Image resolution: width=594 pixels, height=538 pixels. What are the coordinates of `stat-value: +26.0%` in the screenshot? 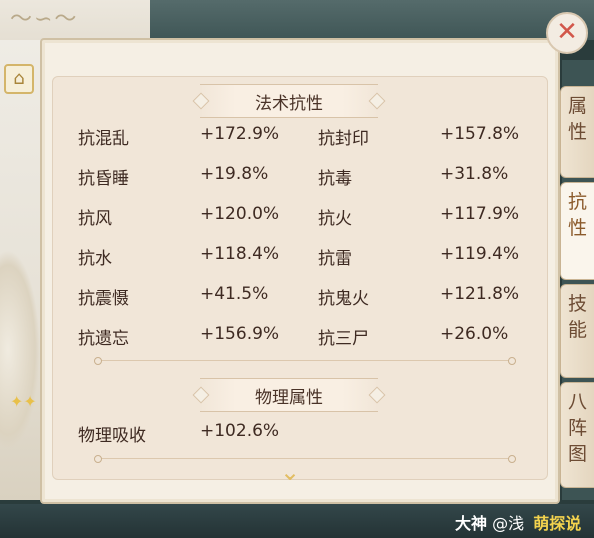 It's located at (474, 334).